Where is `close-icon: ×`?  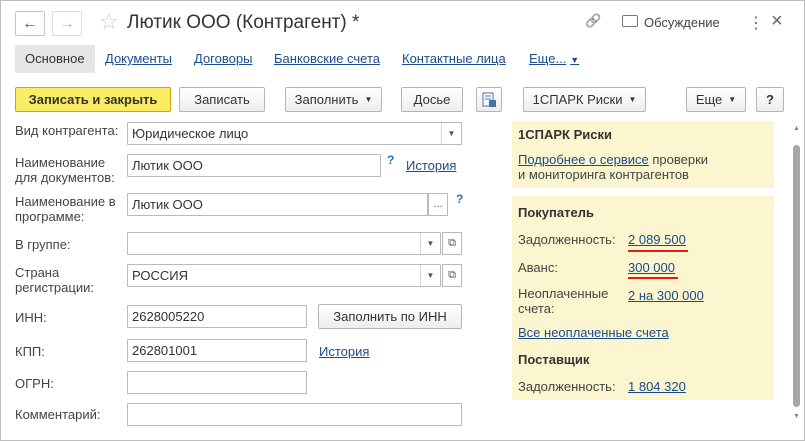
close-icon: × is located at coordinates (777, 21).